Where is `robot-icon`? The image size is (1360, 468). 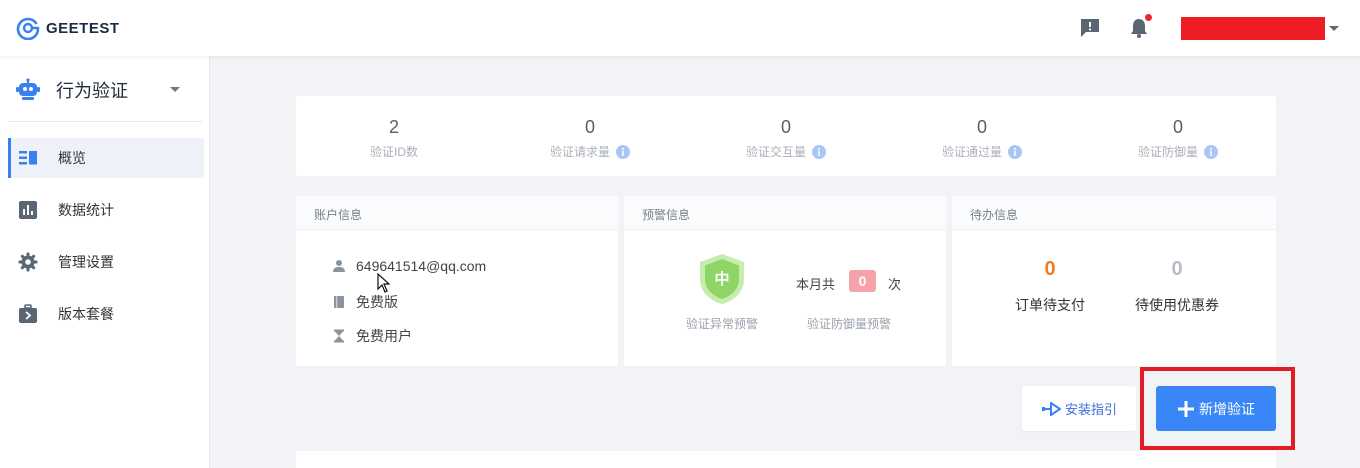 robot-icon is located at coordinates (28, 89).